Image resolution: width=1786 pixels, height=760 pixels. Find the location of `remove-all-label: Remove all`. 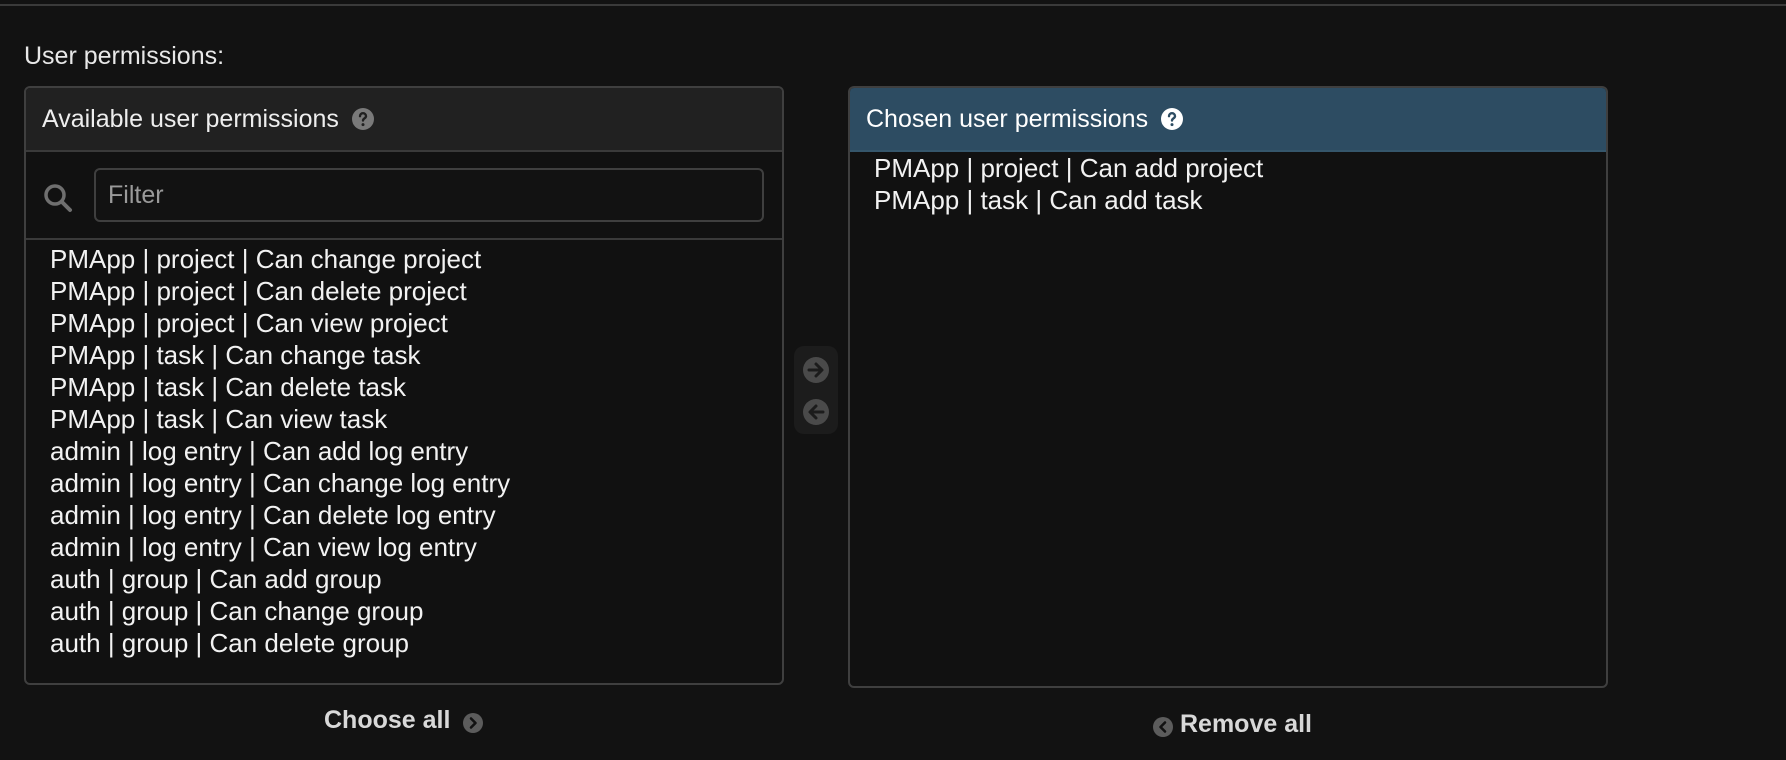

remove-all-label: Remove all is located at coordinates (1246, 724).